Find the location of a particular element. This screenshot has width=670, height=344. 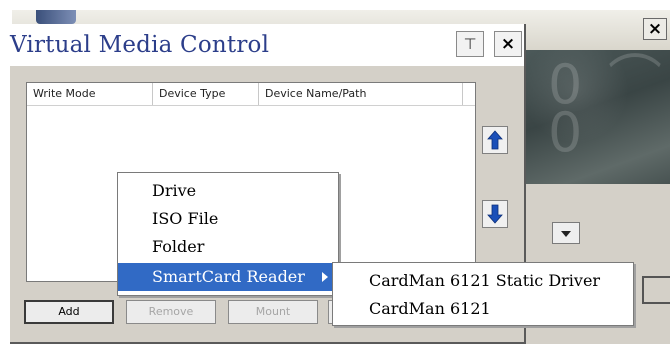

pin-button: ⊤ is located at coordinates (470, 44).